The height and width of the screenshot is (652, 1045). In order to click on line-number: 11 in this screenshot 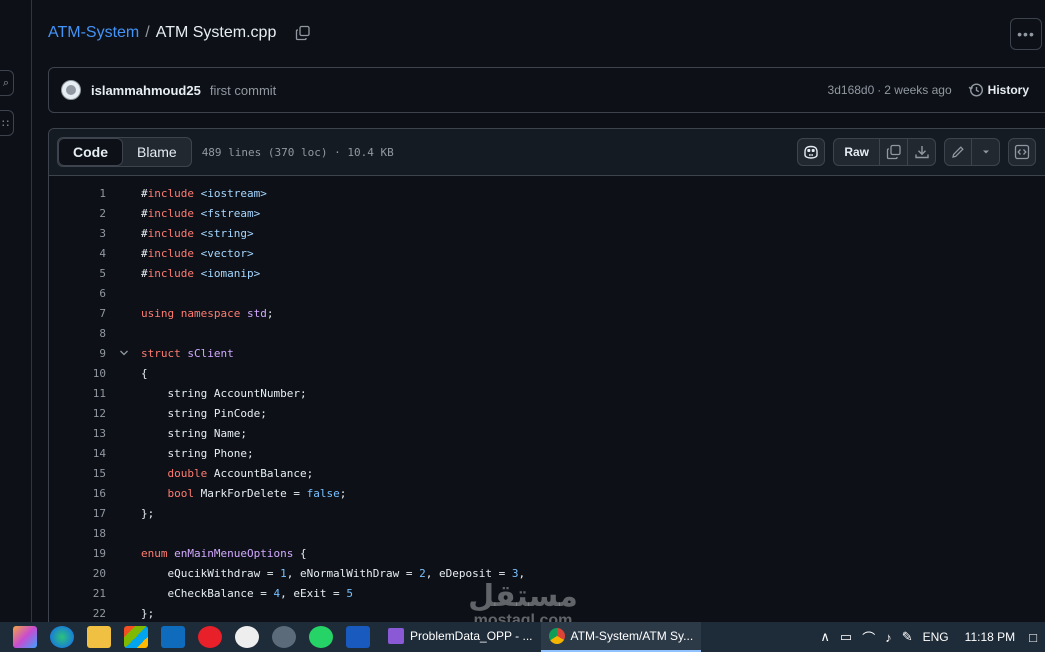, I will do `click(77, 393)`.